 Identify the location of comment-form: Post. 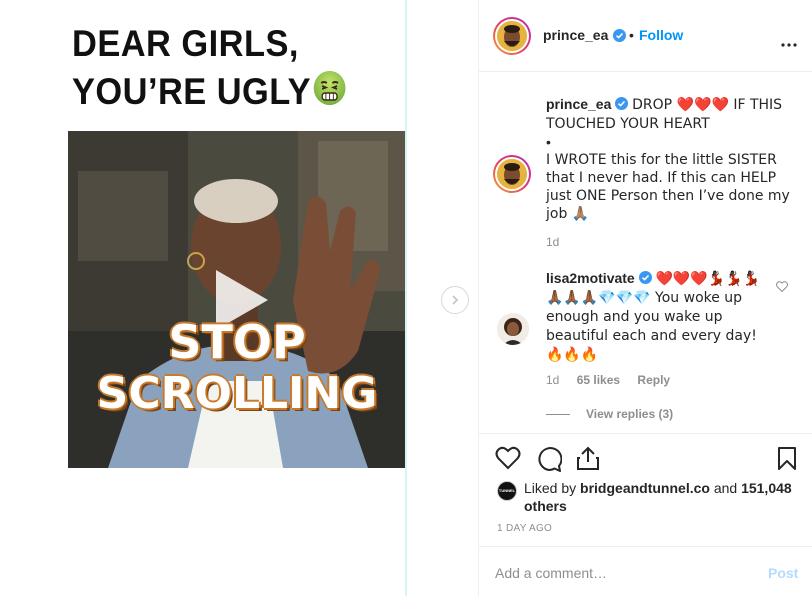
(645, 571).